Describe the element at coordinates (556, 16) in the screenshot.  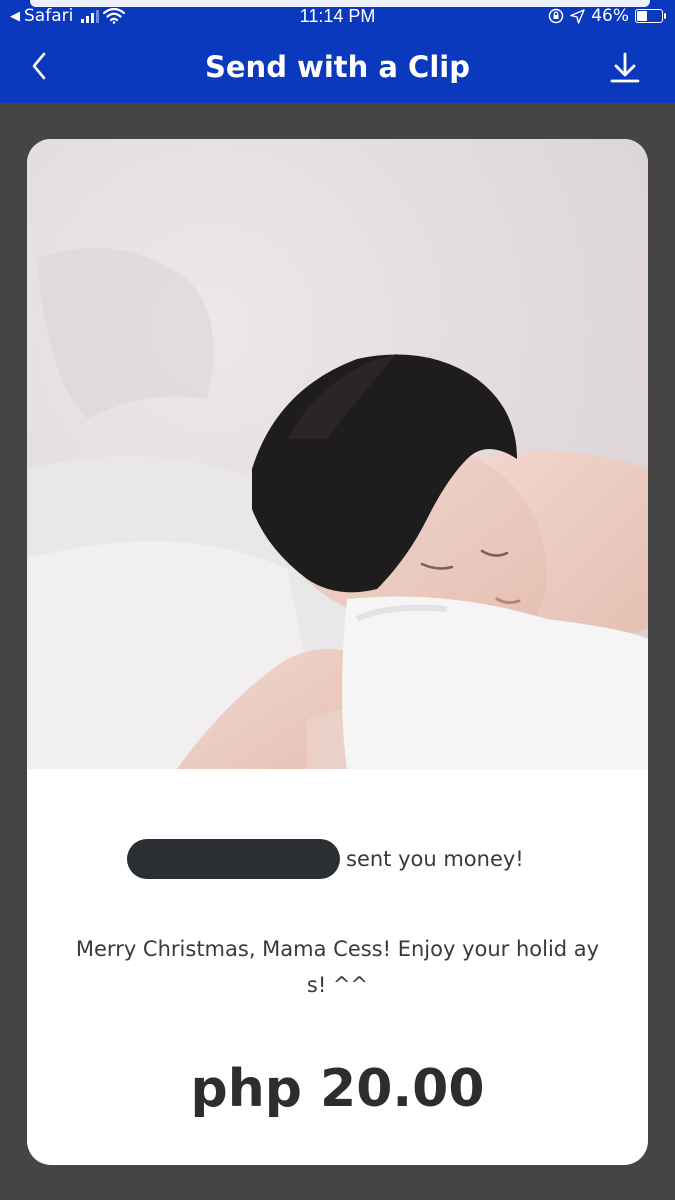
I see `rotation-lock-icon` at that location.